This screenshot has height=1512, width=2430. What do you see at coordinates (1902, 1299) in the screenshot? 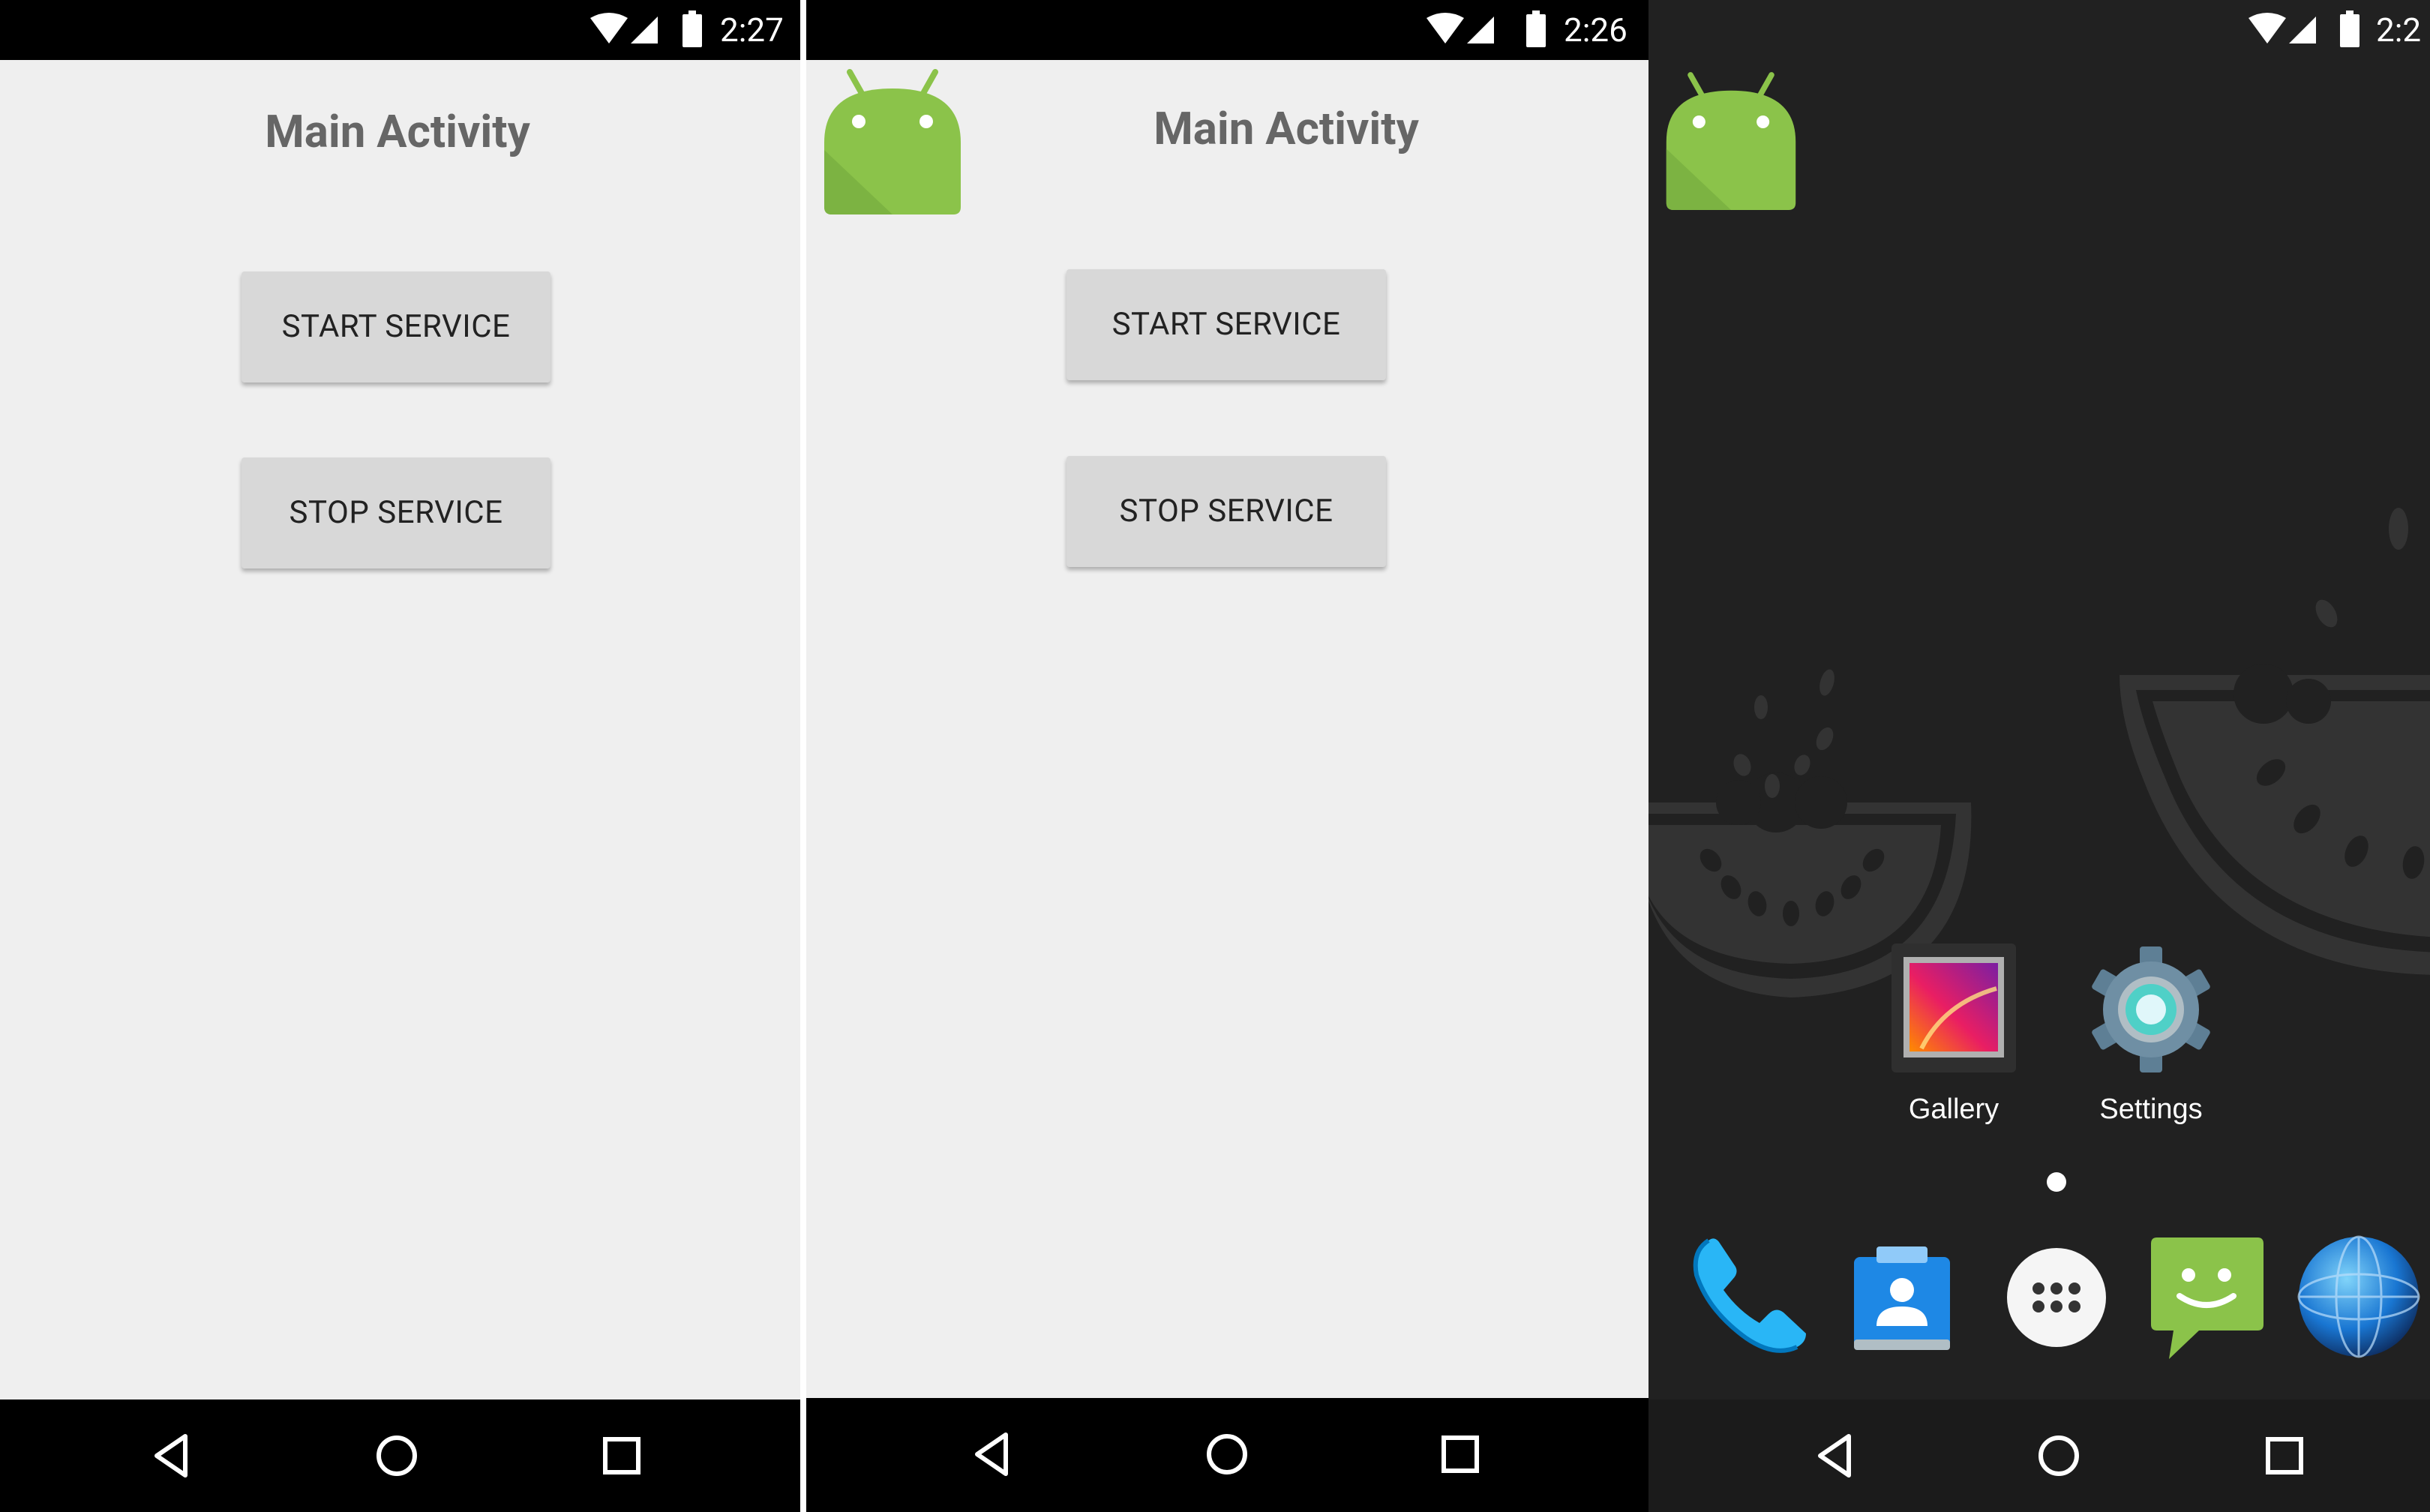
I see `contacts-icon` at bounding box center [1902, 1299].